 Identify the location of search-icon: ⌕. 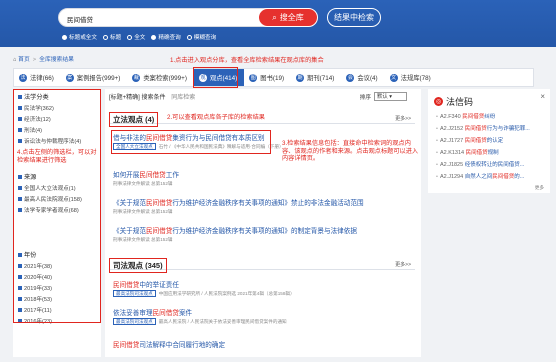
(274, 17).